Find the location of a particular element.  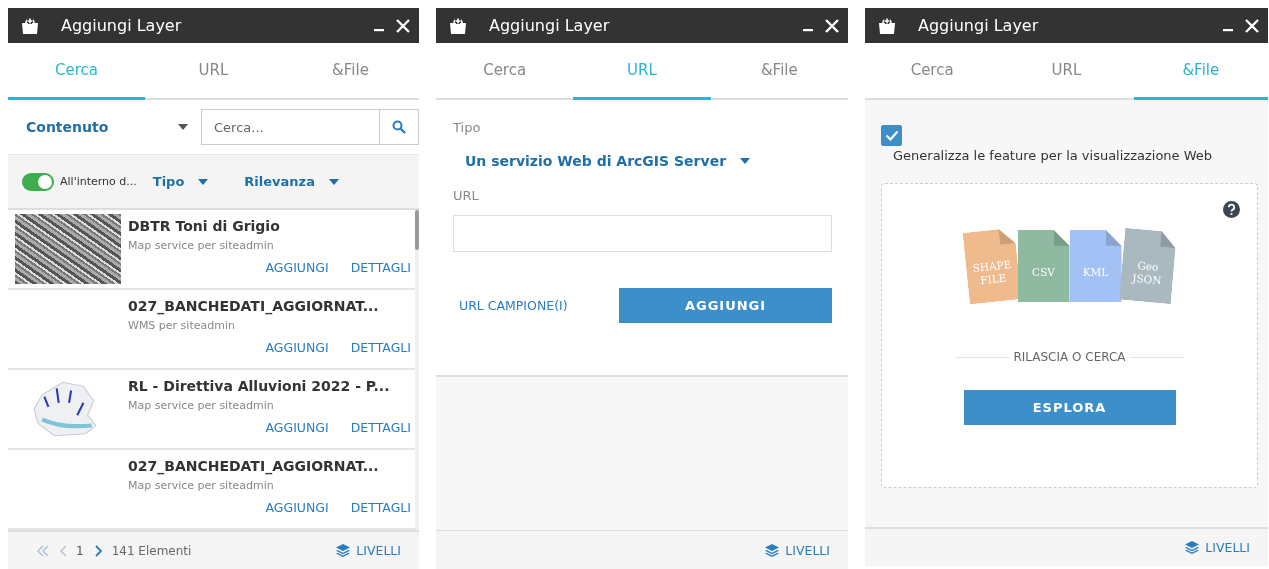

file-type-card: KML is located at coordinates (1095, 266).